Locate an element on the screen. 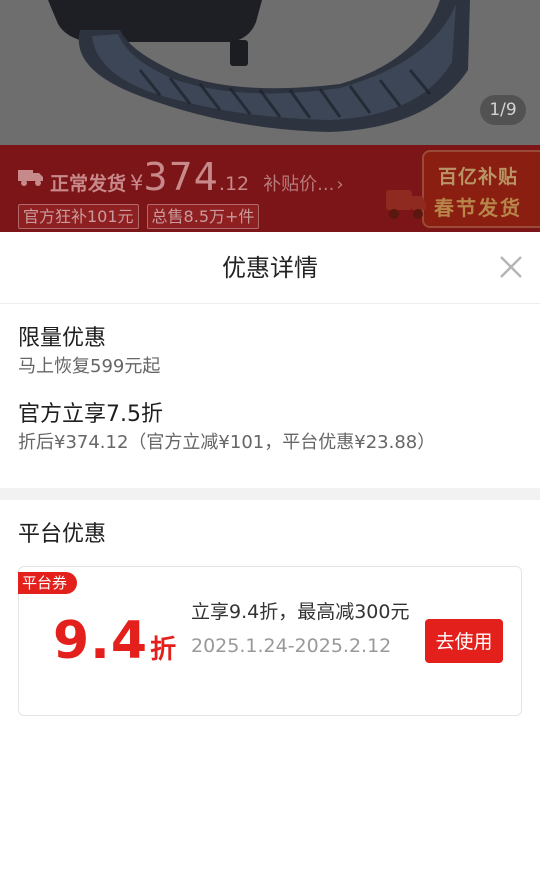  sales-count-tag: 总售8.5万+件 is located at coordinates (203, 216).